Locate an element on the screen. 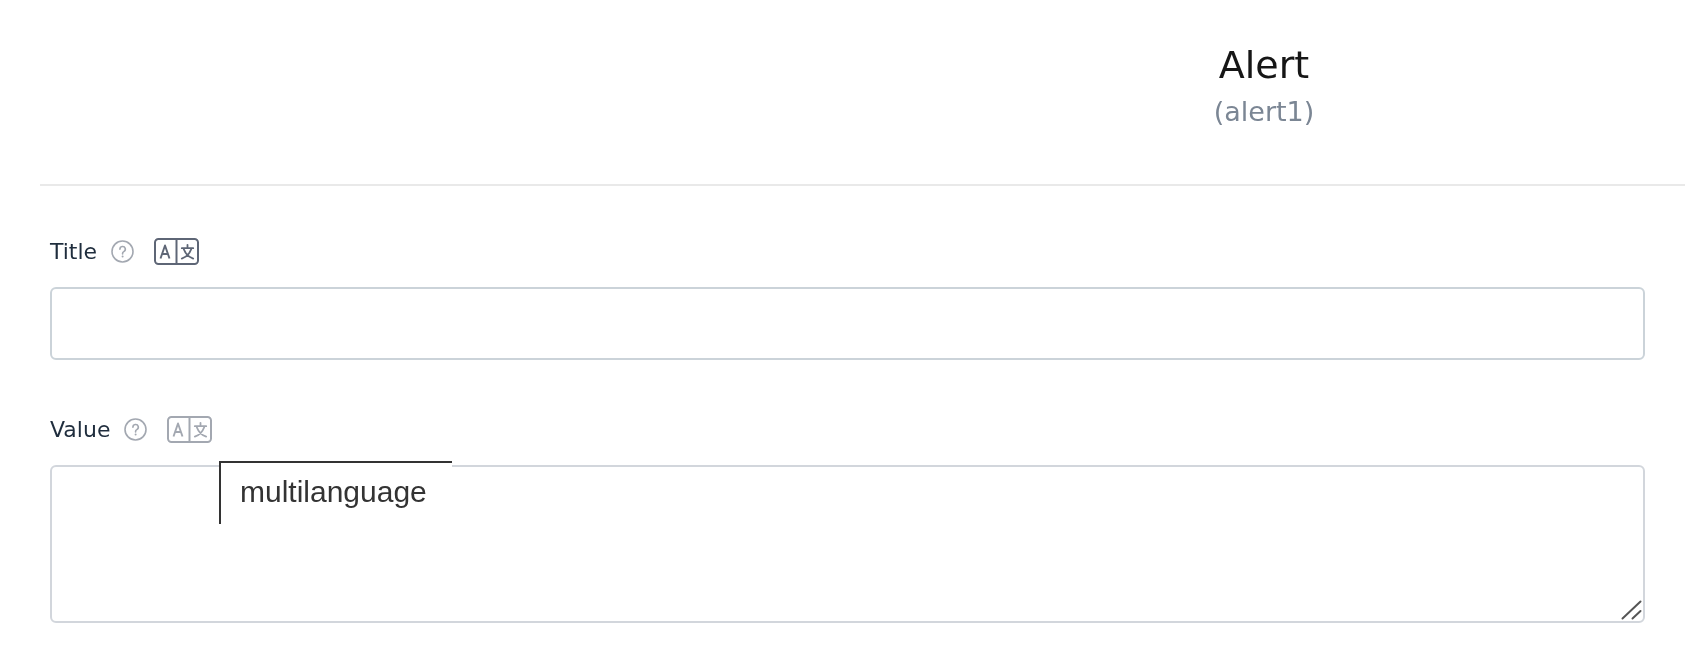 The height and width of the screenshot is (660, 1685). page-title: Alert is located at coordinates (1264, 65).